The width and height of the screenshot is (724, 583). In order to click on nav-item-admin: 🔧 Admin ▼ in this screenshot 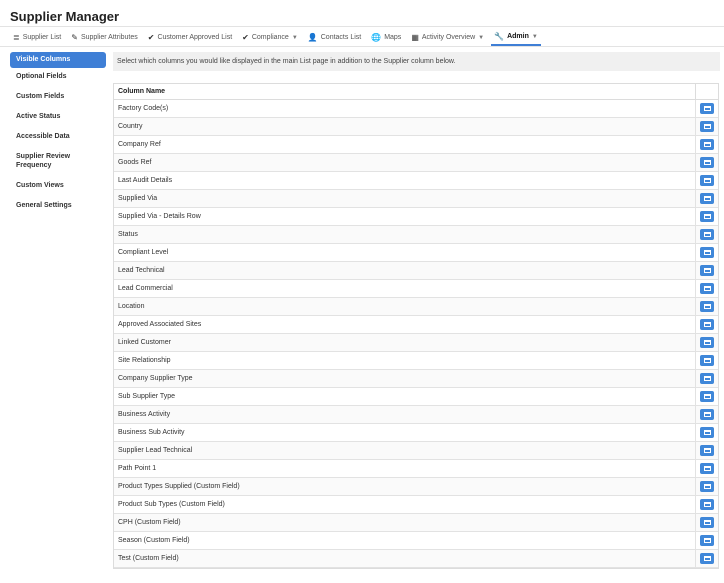, I will do `click(516, 37)`.